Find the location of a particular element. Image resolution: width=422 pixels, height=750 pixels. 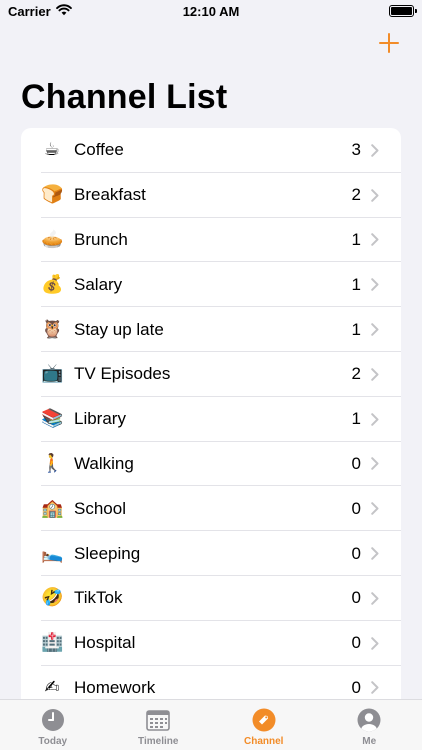

channel-name: Hospital is located at coordinates (105, 643).